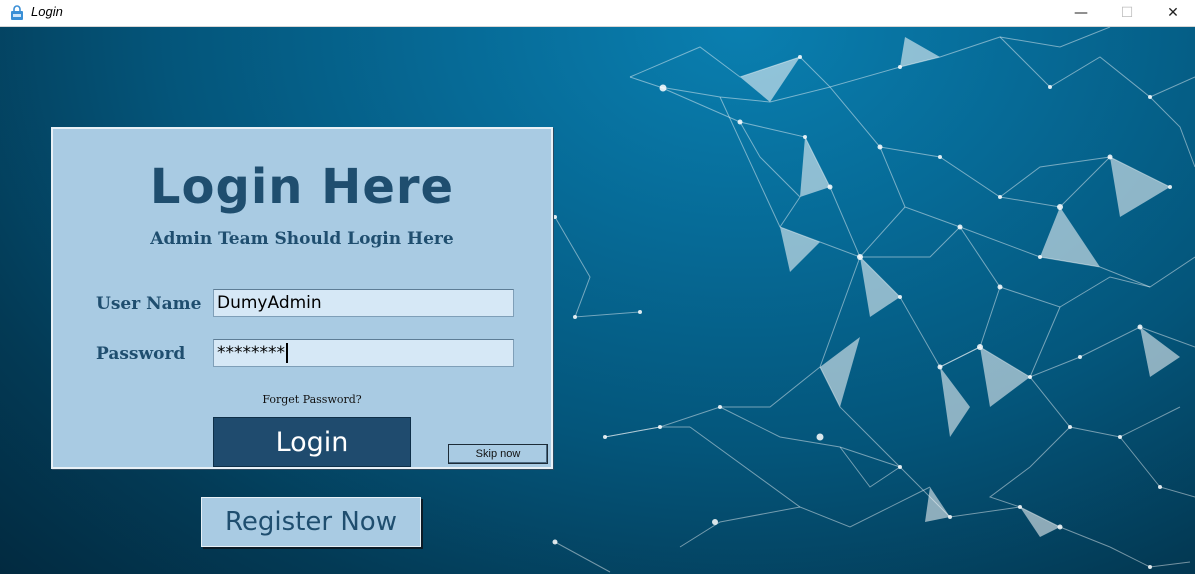 The width and height of the screenshot is (1195, 574). I want to click on close-button: ✕, so click(1172, 13).